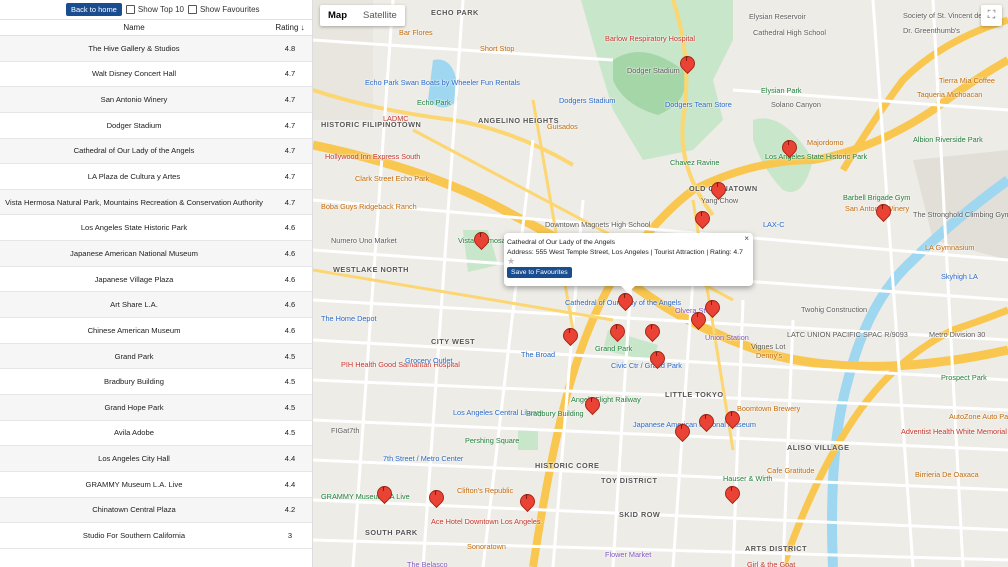 The width and height of the screenshot is (1008, 567). Describe the element at coordinates (991, 15) in the screenshot. I see `fullscreen-icon: ⛶` at that location.